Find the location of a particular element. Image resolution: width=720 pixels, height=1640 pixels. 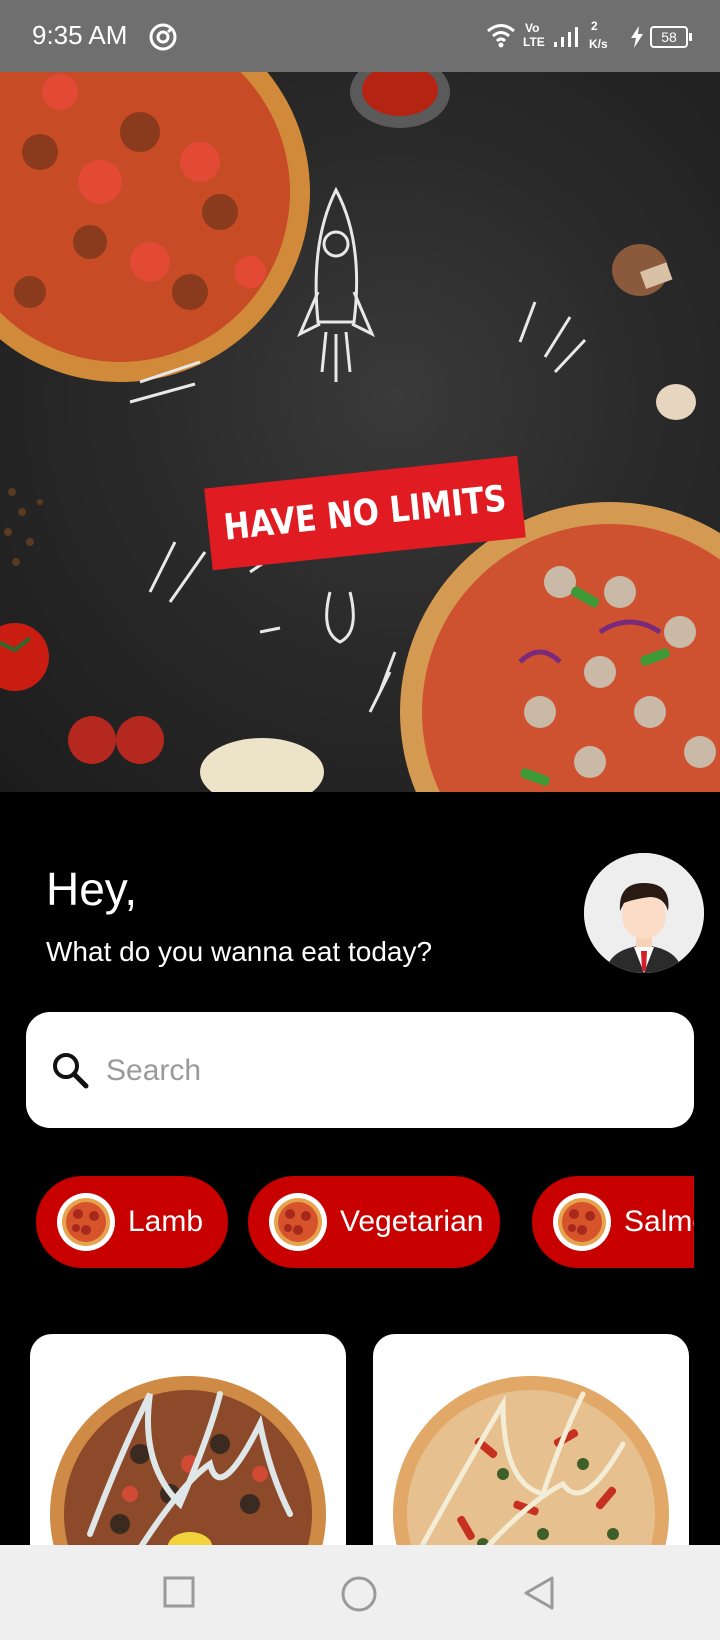

category-chip-vegetarian: Vegetarian is located at coordinates (374, 1222).